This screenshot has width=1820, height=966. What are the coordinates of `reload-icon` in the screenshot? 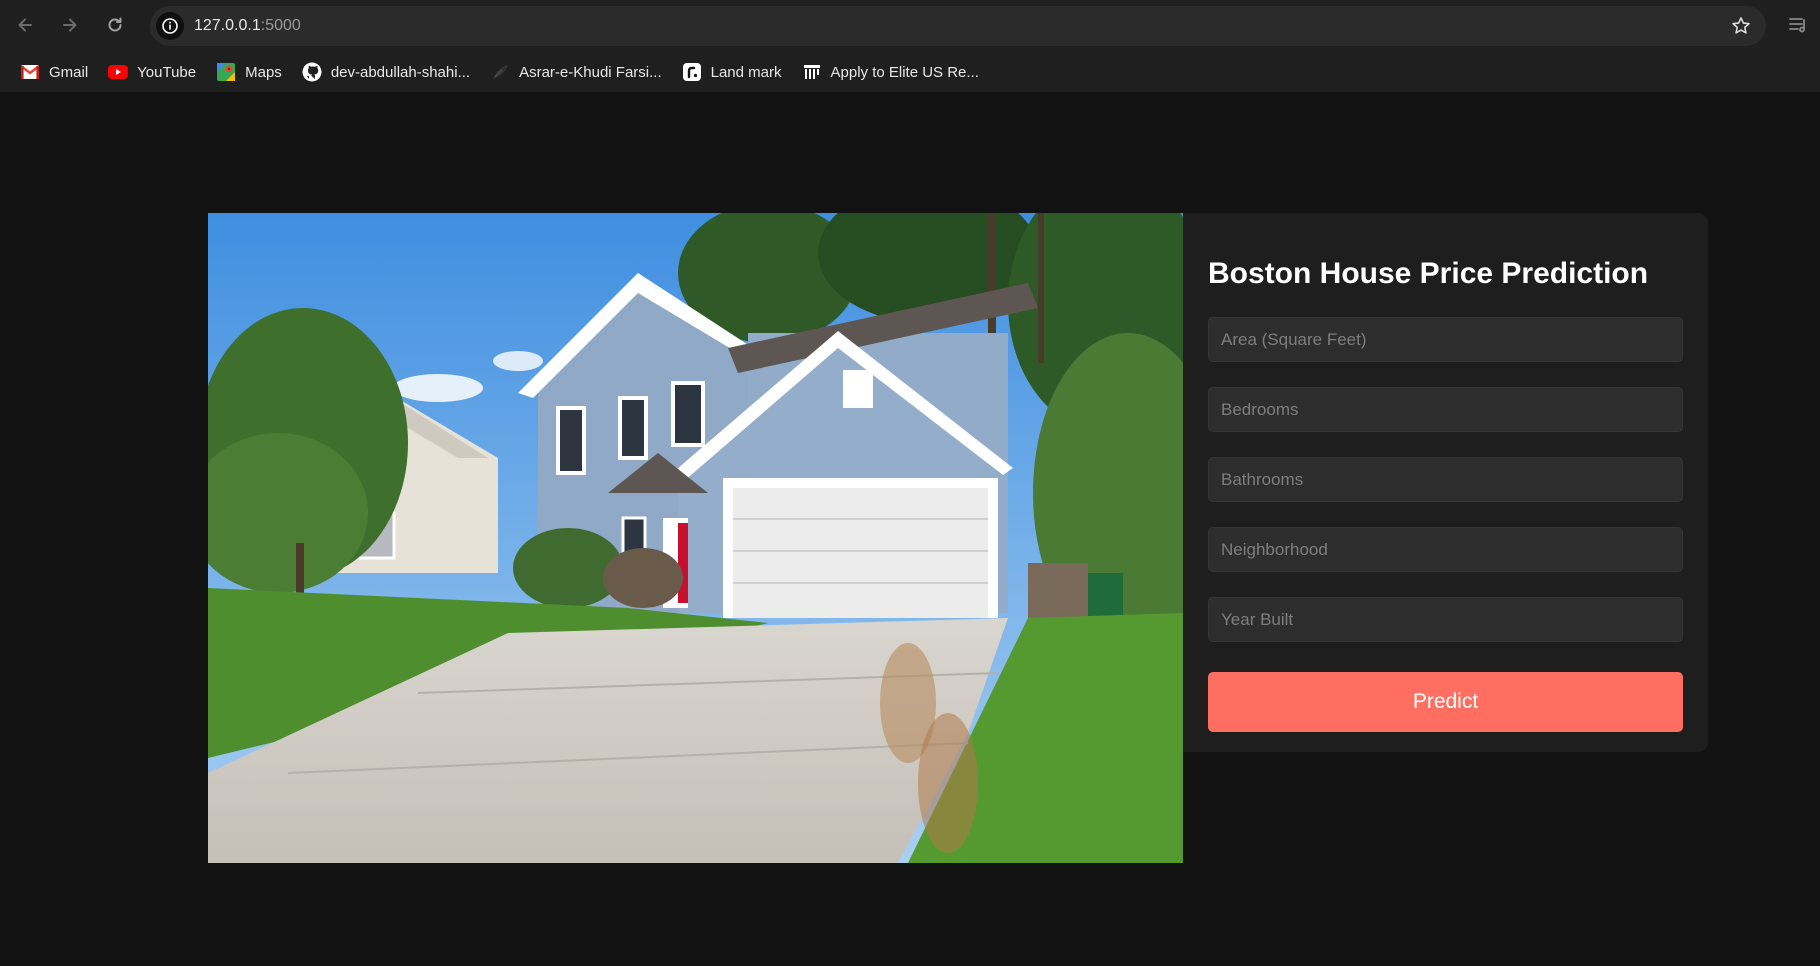 It's located at (115, 25).